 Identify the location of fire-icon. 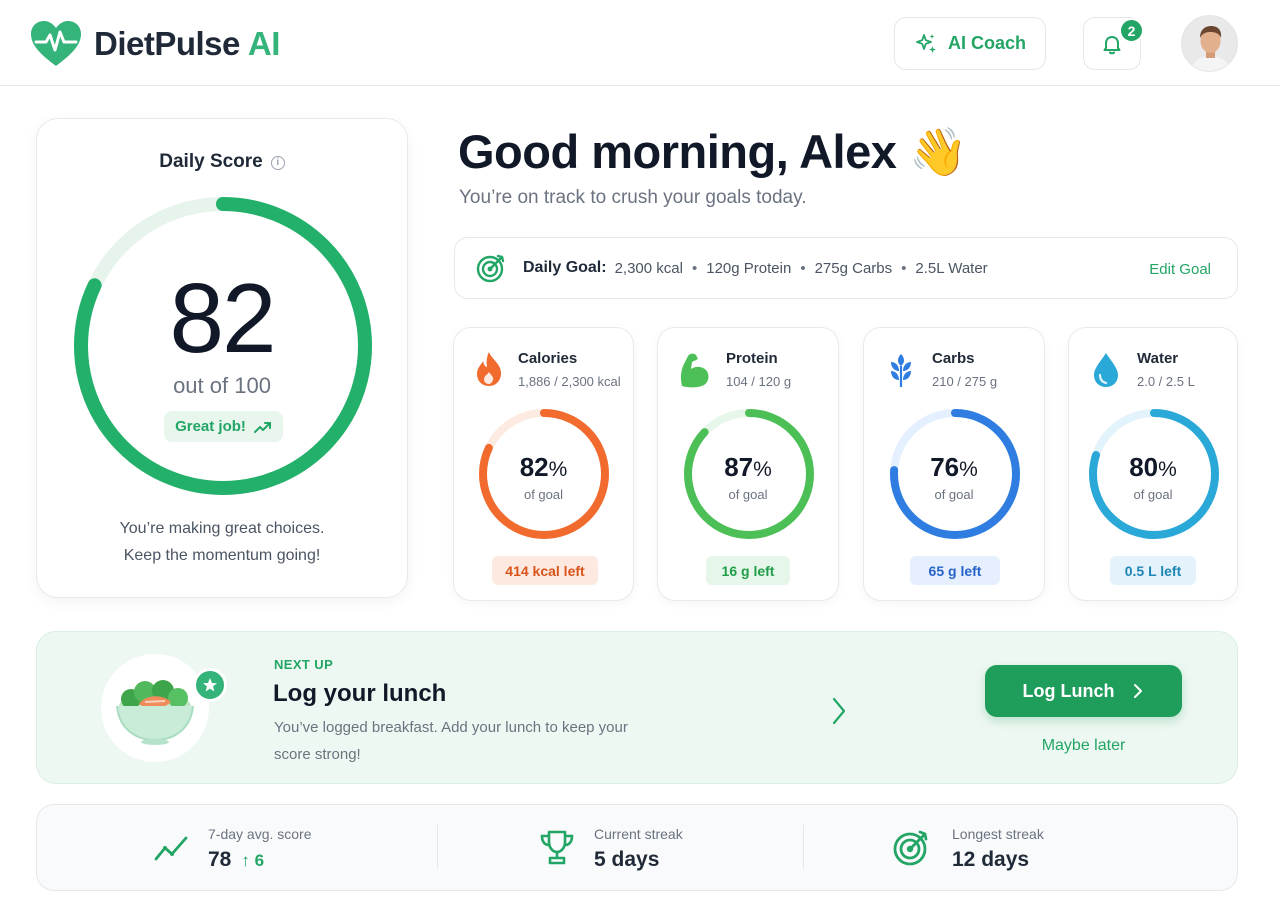
(489, 369).